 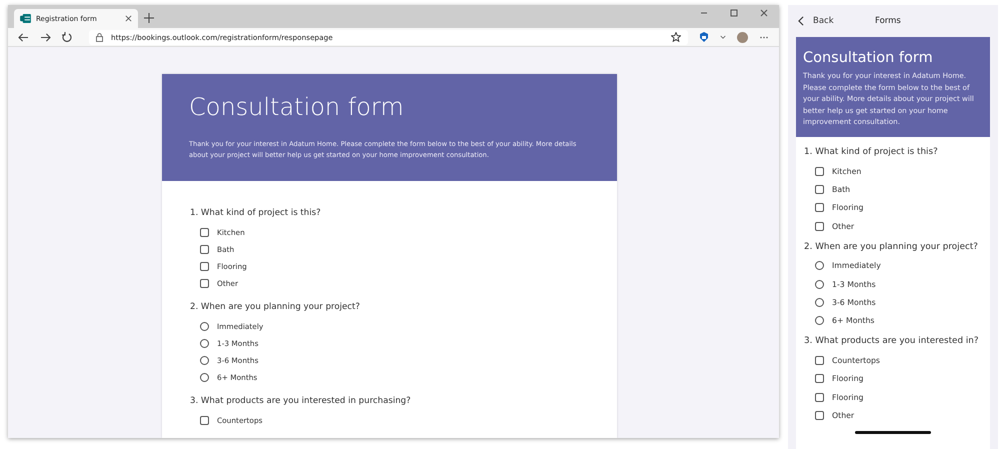 I want to click on more-icon, so click(x=764, y=37).